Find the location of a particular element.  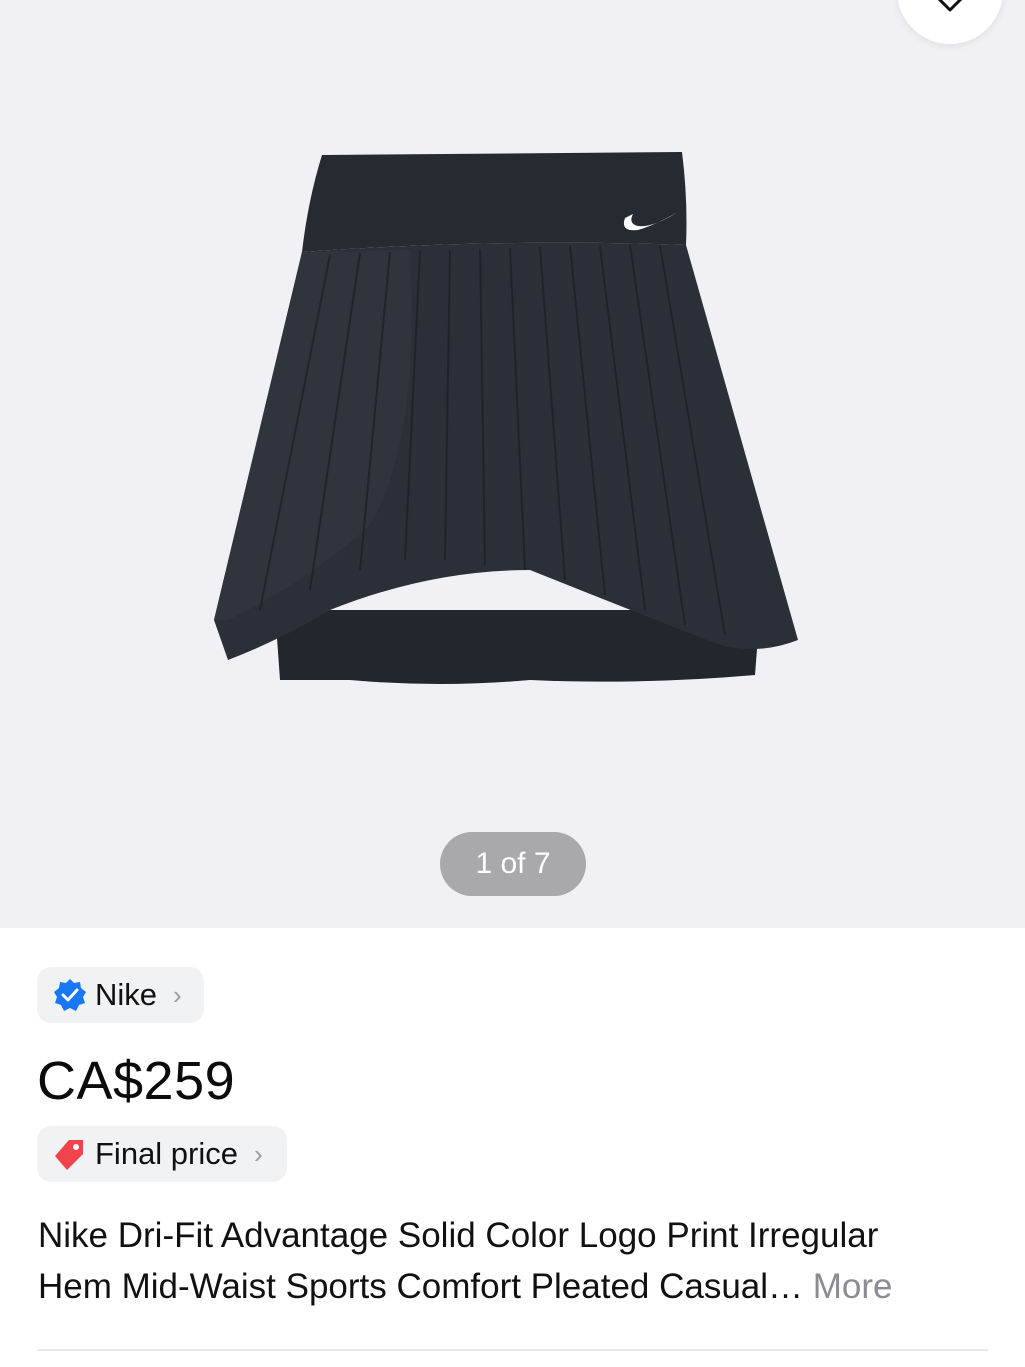

brand-chip: Nike › is located at coordinates (120, 995).